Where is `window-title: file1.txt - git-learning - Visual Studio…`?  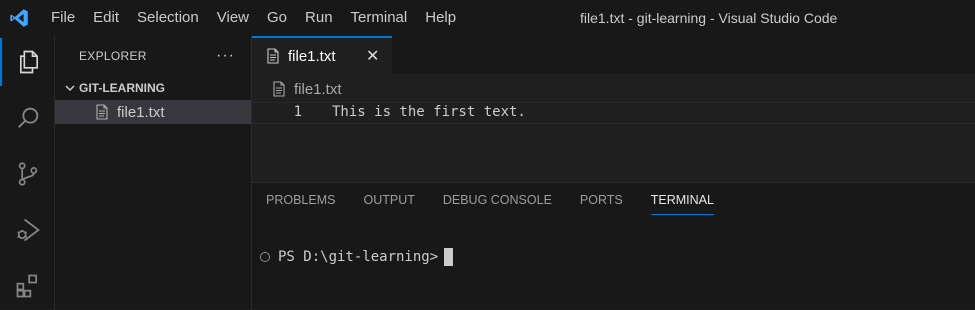
window-title: file1.txt - git-learning - Visual Studio… is located at coordinates (709, 18).